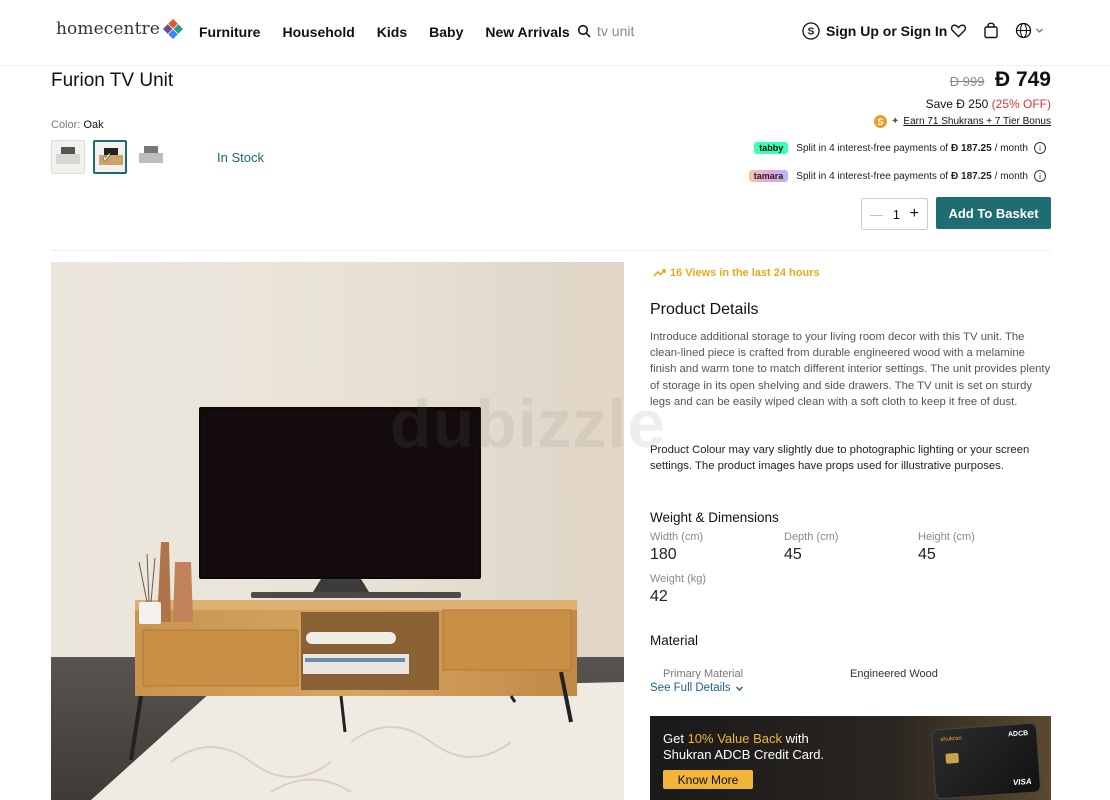 The width and height of the screenshot is (1110, 800). I want to click on material-value: Engineered Wood, so click(894, 673).